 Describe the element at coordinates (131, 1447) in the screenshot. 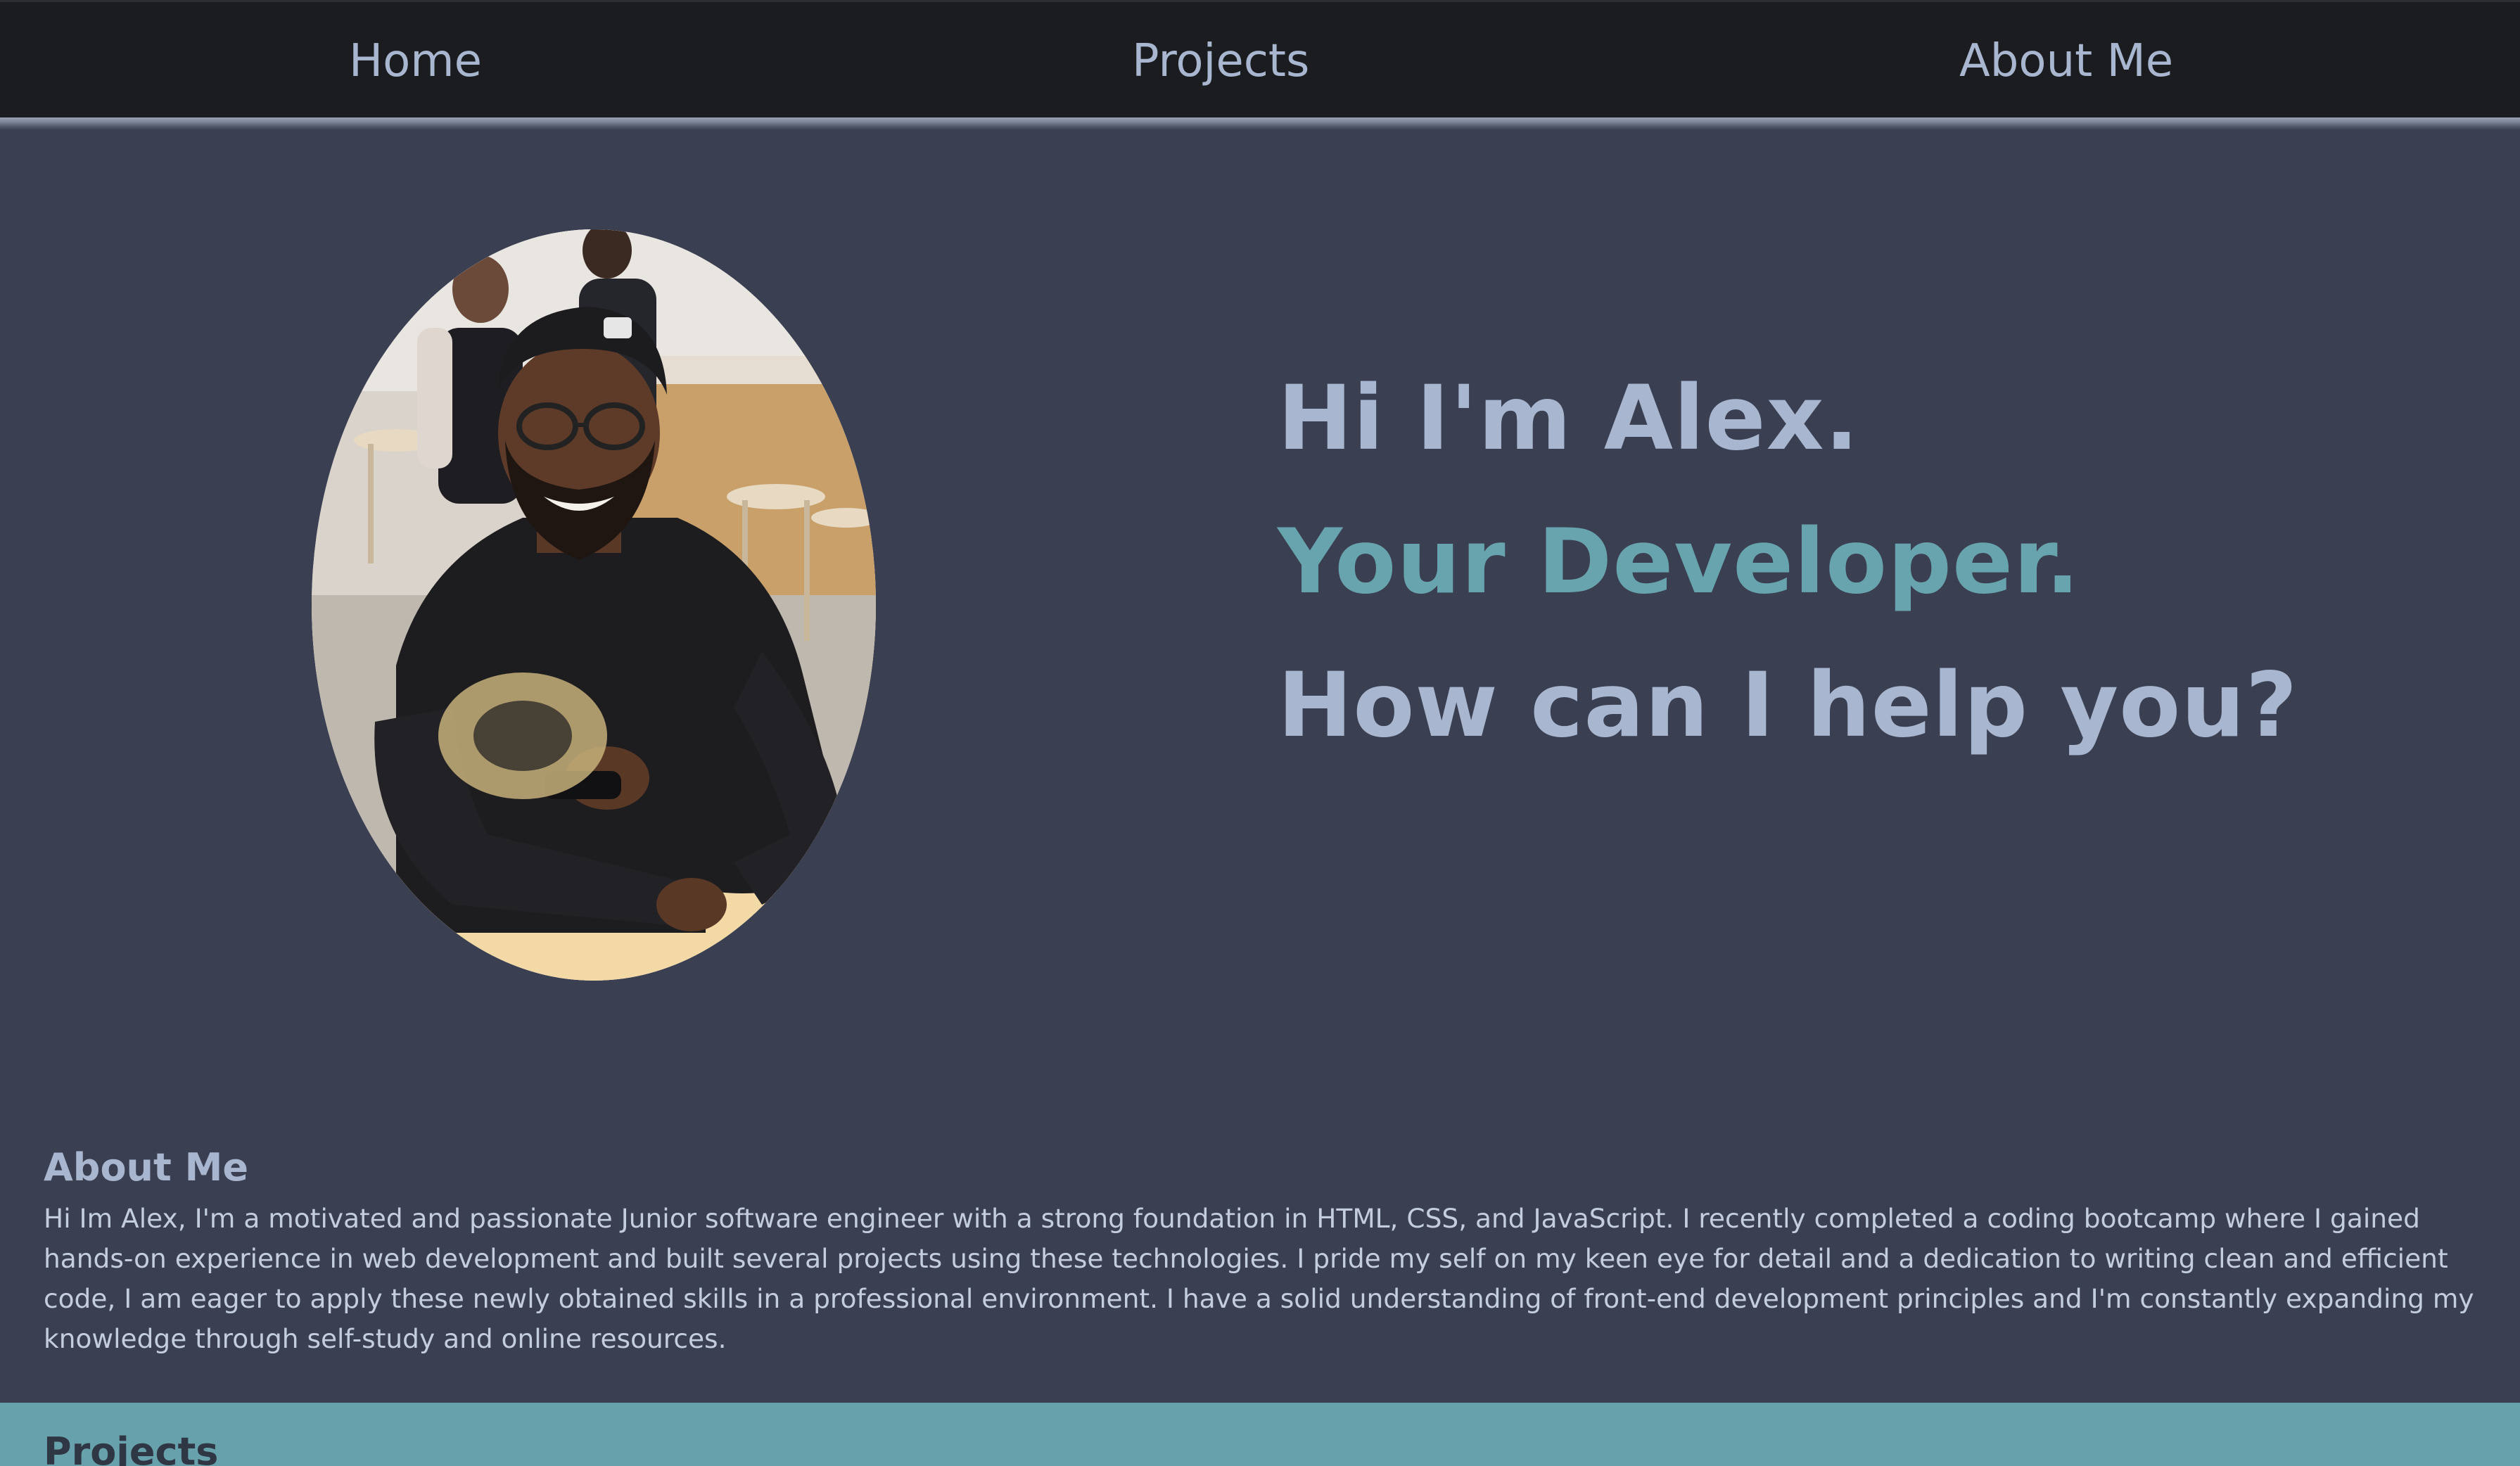

I see `projects-heading: Projects` at that location.